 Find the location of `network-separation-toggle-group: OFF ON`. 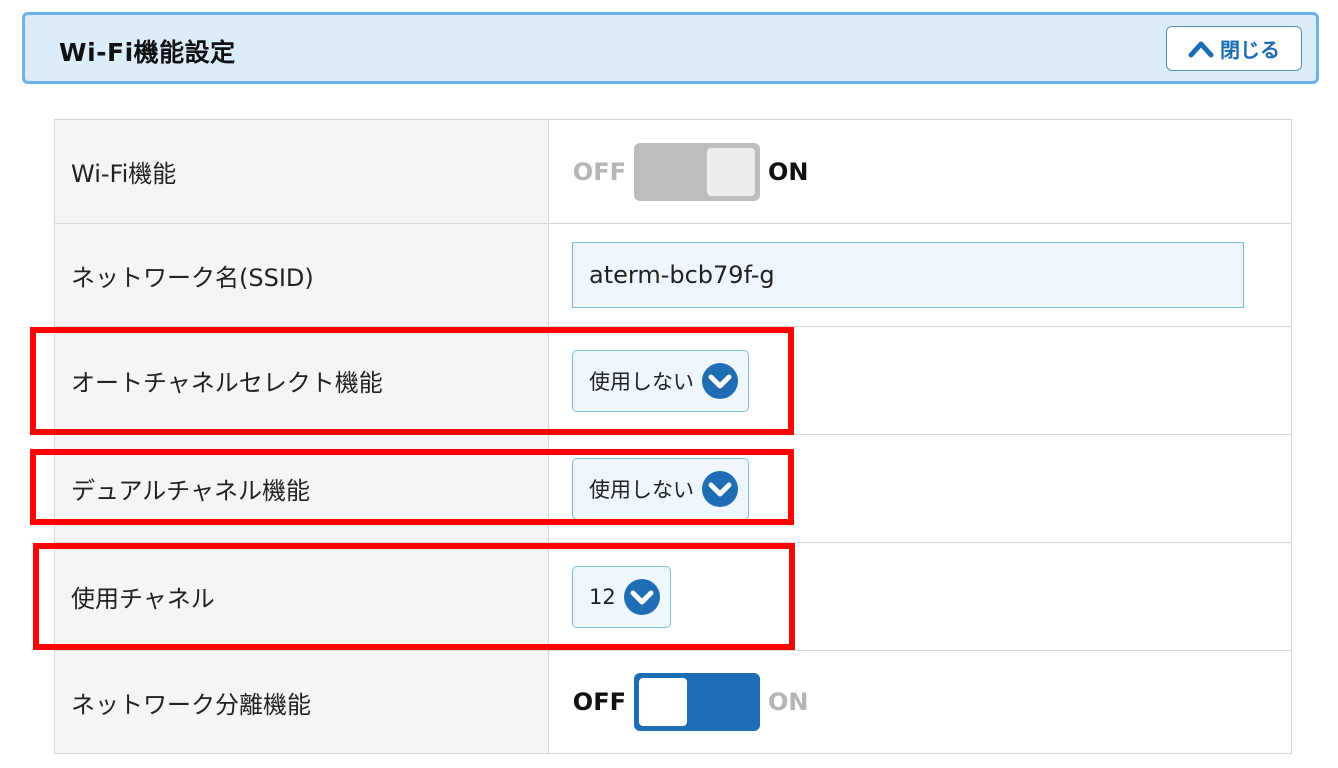

network-separation-toggle-group: OFF ON is located at coordinates (931, 702).